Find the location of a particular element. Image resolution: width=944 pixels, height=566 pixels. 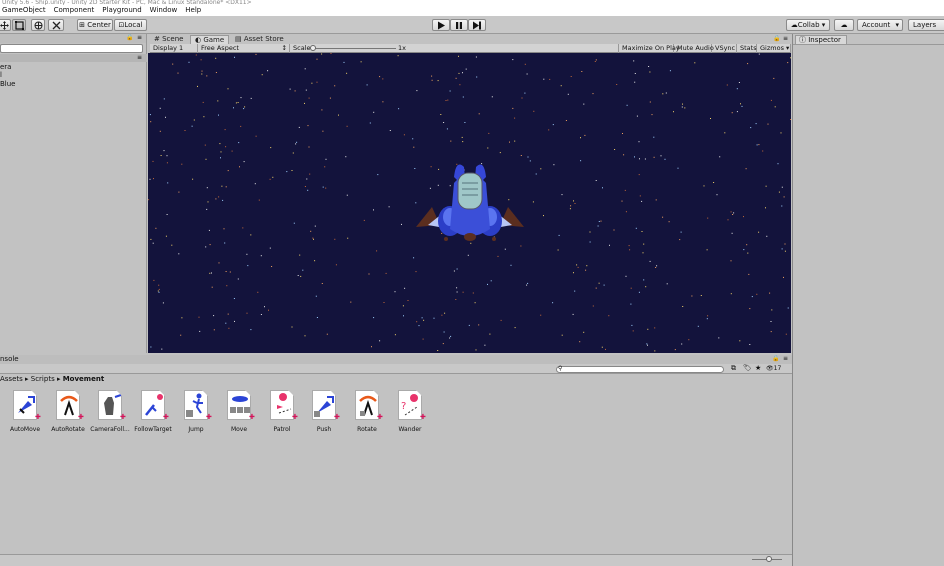

icon-size-slider-thumb is located at coordinates (769, 559).